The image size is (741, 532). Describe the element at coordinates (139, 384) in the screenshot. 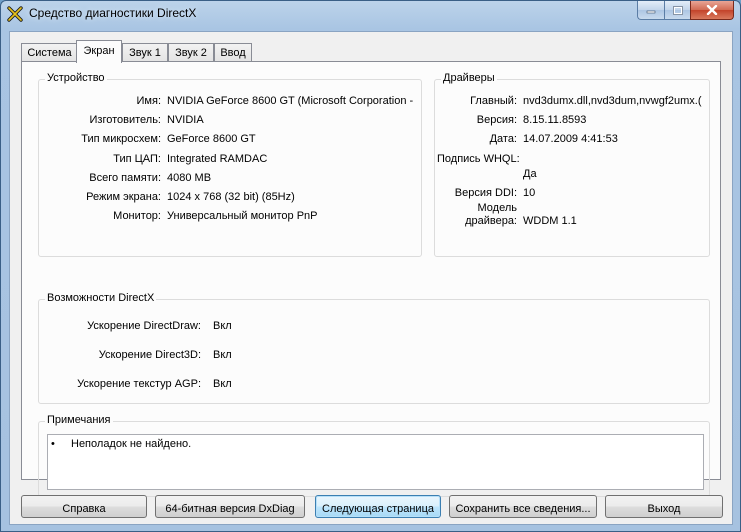

I see `agp-texture-accel-label: Ускорение текстур AGP:` at that location.